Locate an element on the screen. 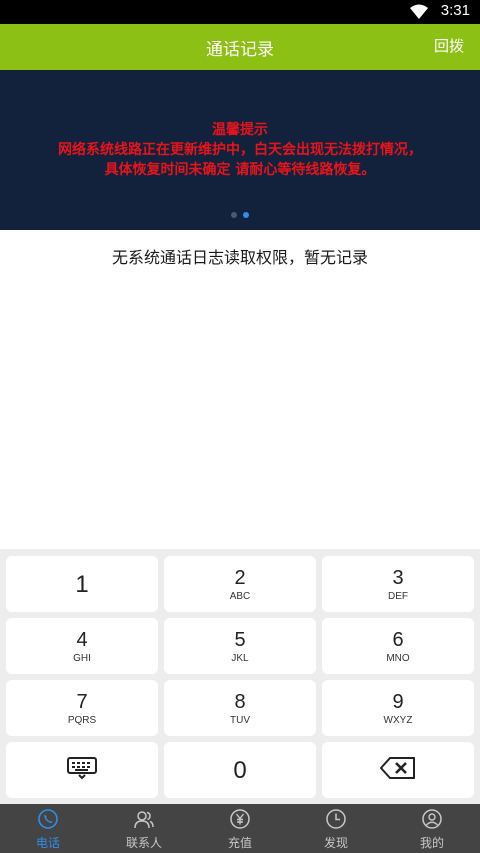 This screenshot has height=853, width=480. key-letters: WXYZ is located at coordinates (398, 720).